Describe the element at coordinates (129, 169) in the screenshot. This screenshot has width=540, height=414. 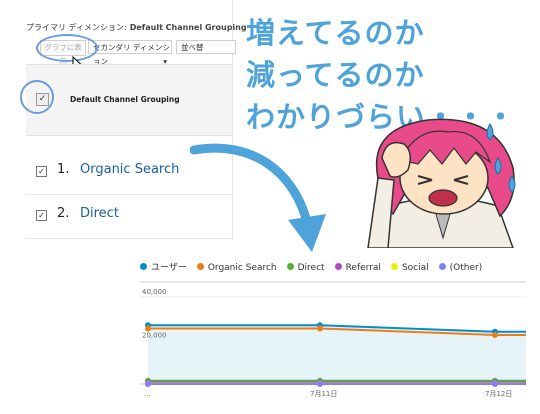
I see `row-channel-link: Organic Search` at that location.